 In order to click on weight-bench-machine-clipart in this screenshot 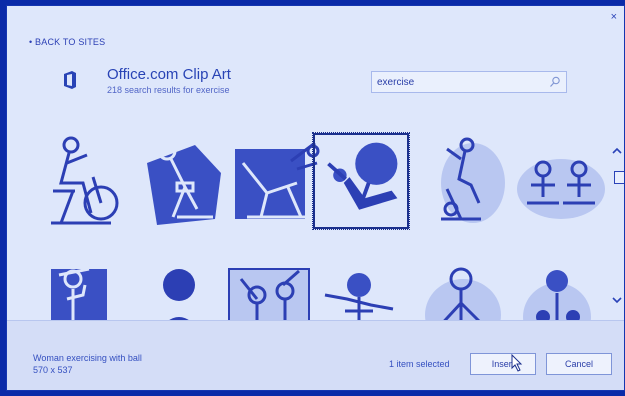, I will do `click(277, 180)`.